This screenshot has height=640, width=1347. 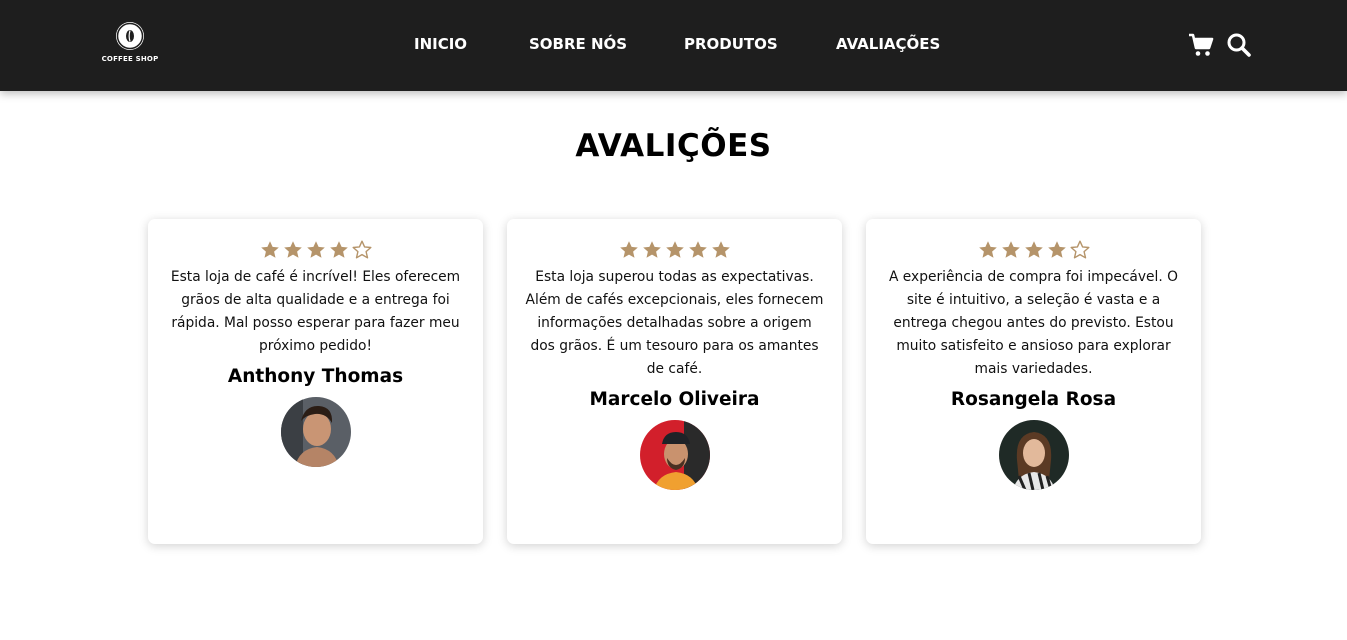 I want to click on nav-produtos: PRODUTOS, so click(x=731, y=44).